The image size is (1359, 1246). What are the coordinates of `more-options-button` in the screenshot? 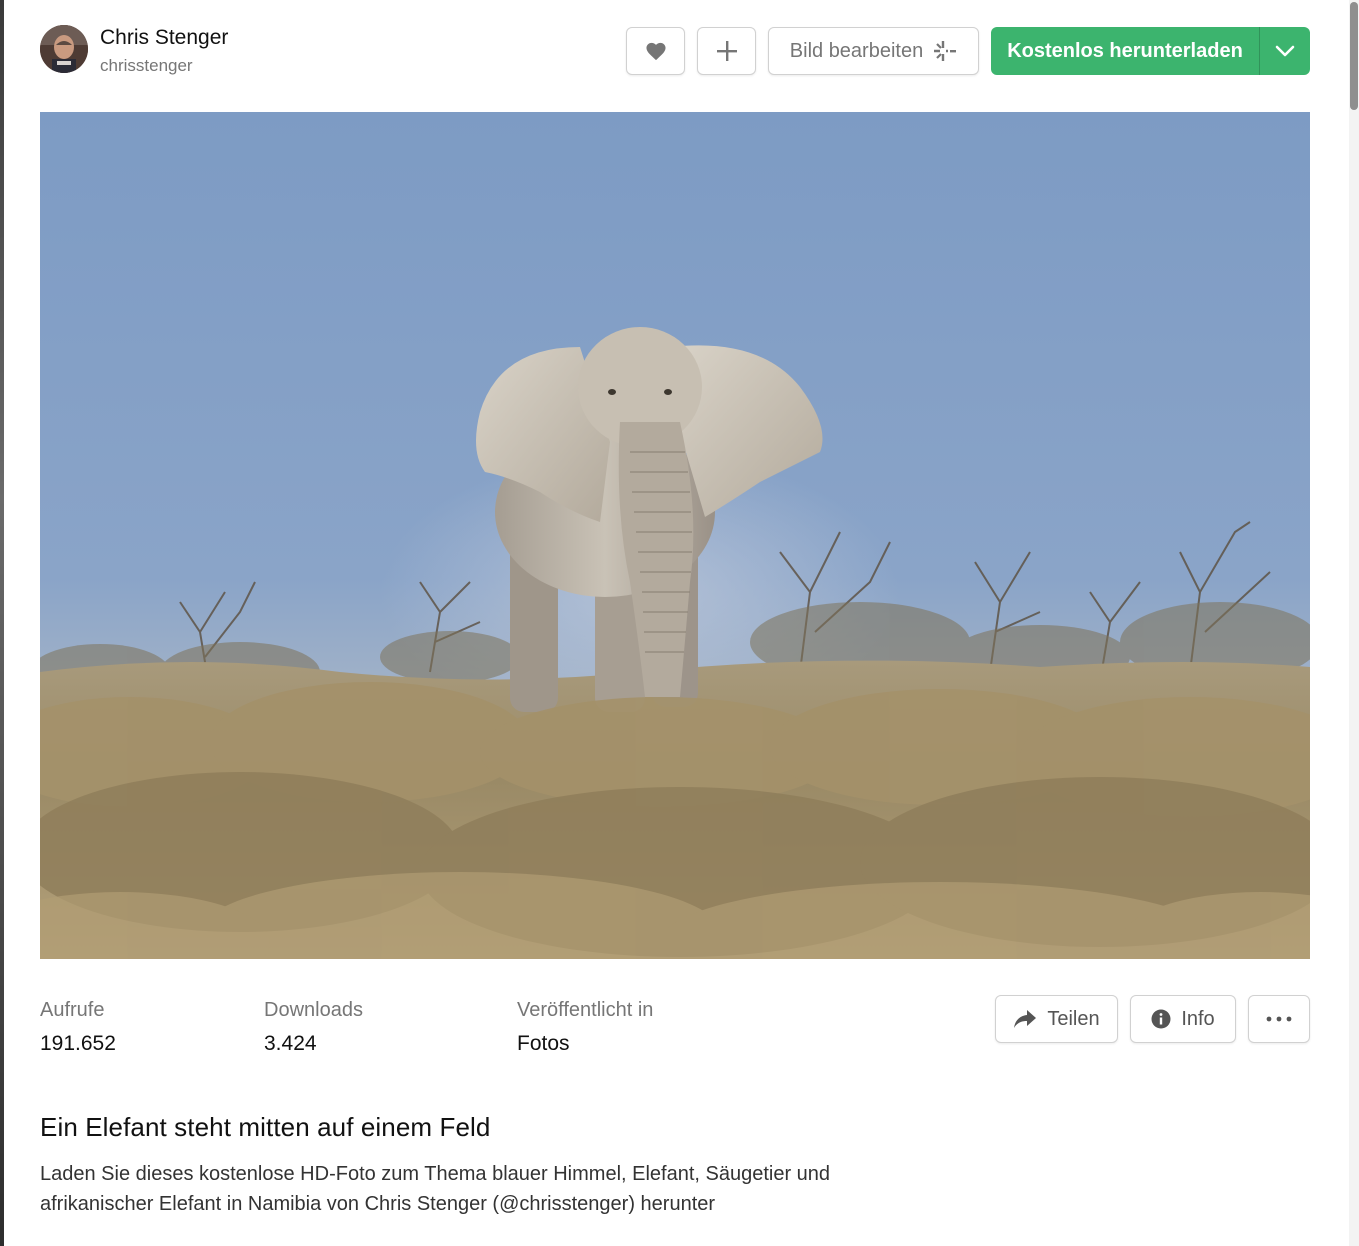 It's located at (1279, 1019).